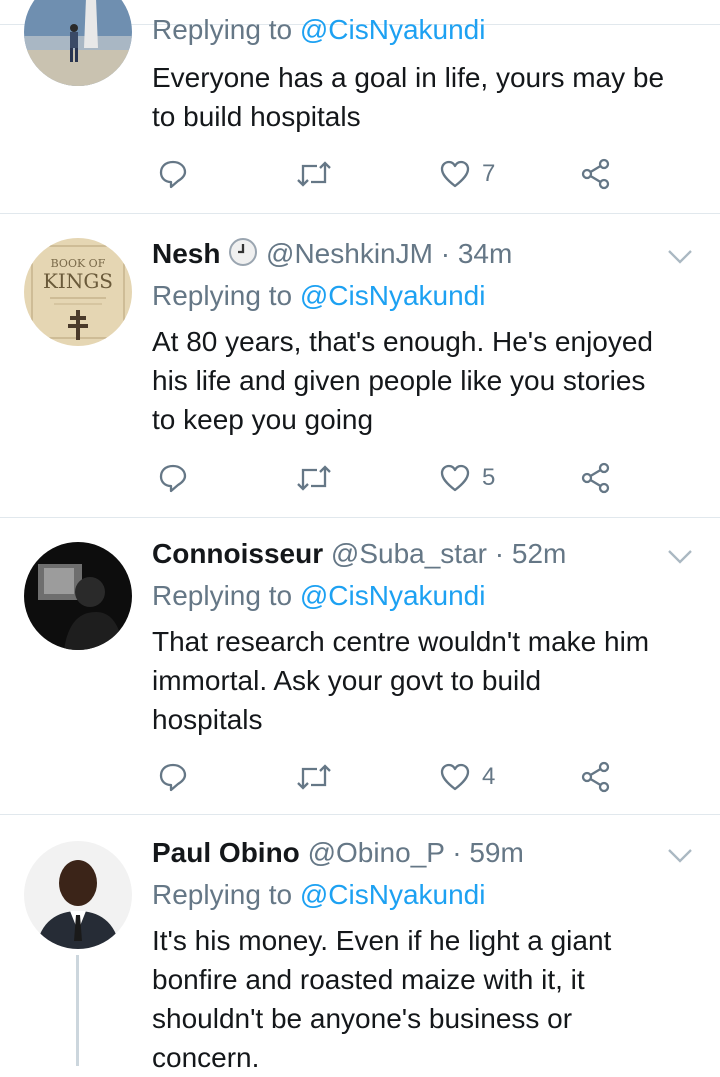 This screenshot has height=1077, width=720. I want to click on tweet-header: Nesh @NeshkinJM · 34m, so click(332, 256).